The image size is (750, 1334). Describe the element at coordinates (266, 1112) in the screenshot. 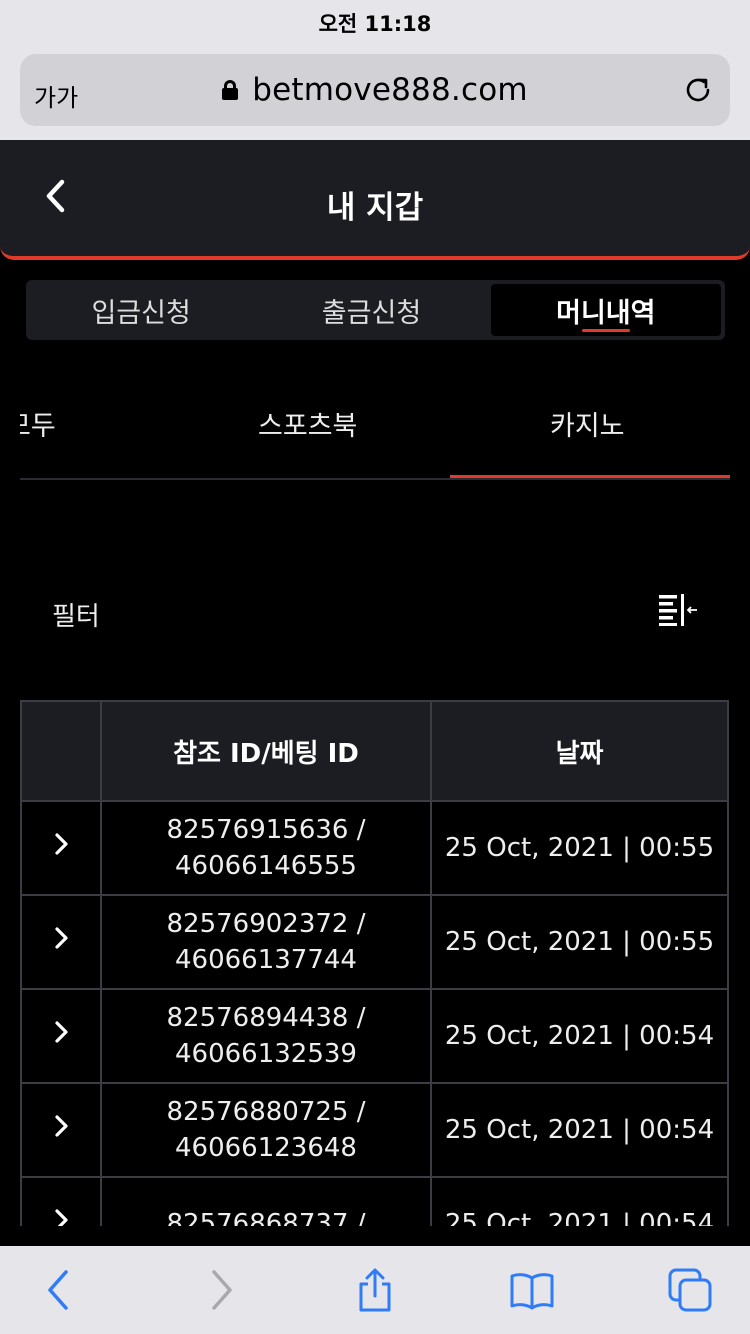

I see `ref-id: 82576880725 /` at that location.